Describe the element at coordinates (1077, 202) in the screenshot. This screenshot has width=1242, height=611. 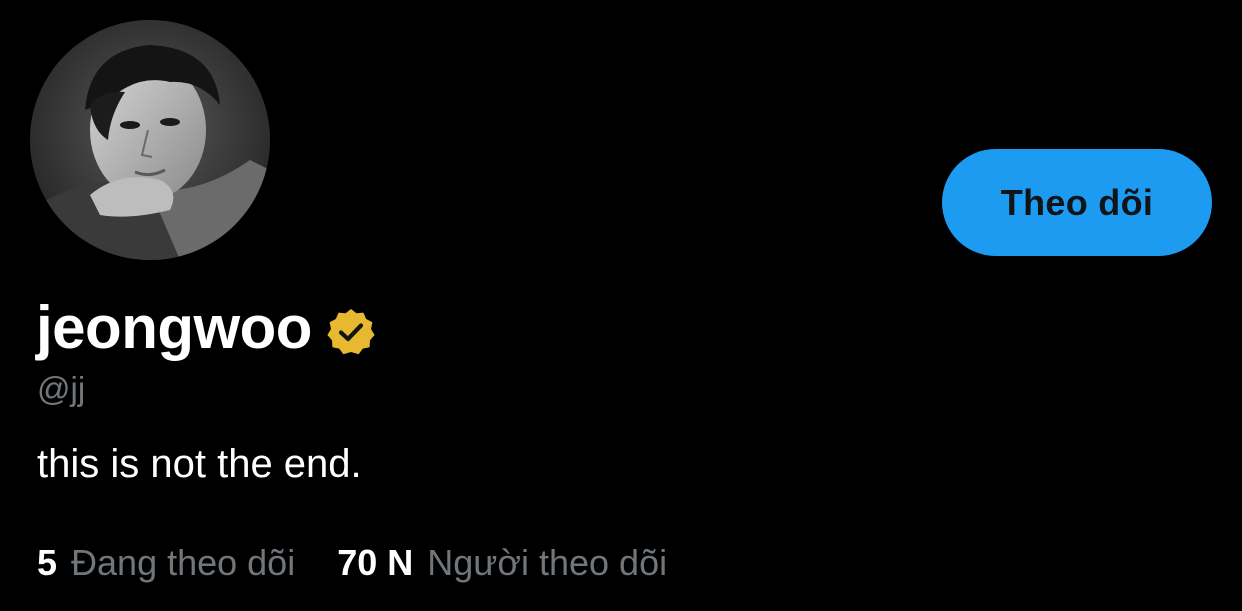
I see `follow-button: Theo dõi` at that location.